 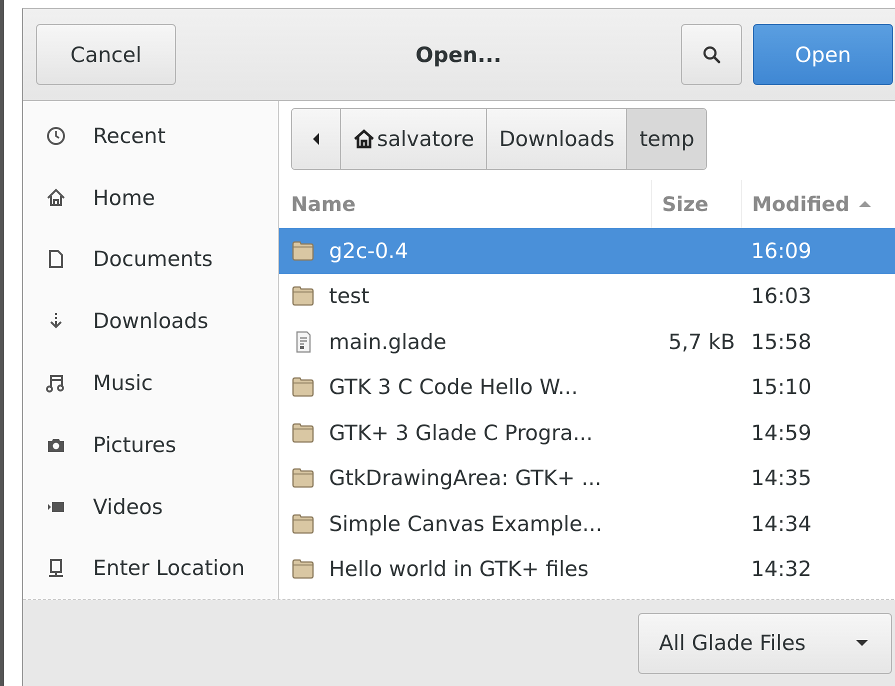 I want to click on dropdown-arrow-icon, so click(x=862, y=643).